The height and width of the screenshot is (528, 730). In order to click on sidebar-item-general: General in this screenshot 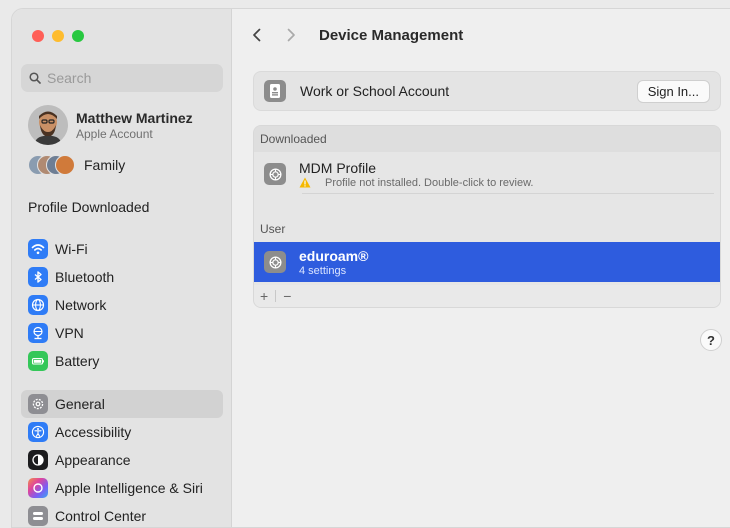, I will do `click(122, 404)`.